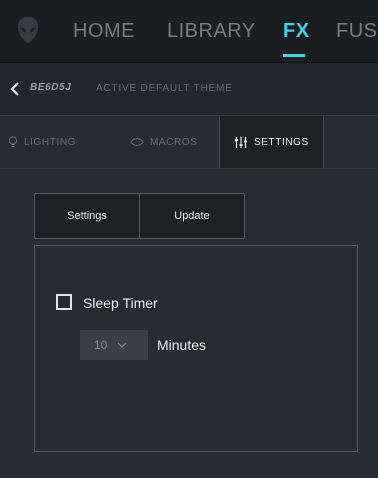  What do you see at coordinates (104, 31) in the screenshot?
I see `nav-home: HOME` at bounding box center [104, 31].